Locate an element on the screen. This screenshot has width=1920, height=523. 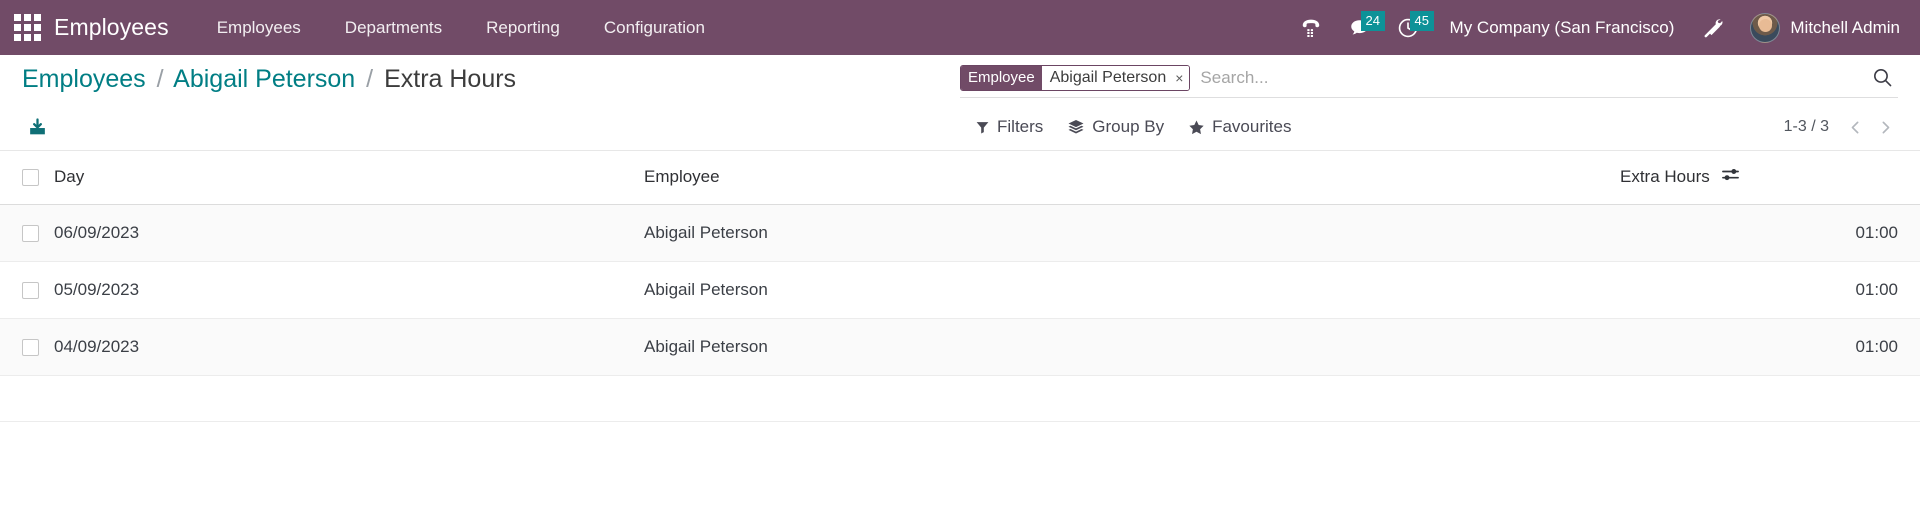
table-row: 04/09/2023 Abigail Peterson 01:00 is located at coordinates (960, 347).